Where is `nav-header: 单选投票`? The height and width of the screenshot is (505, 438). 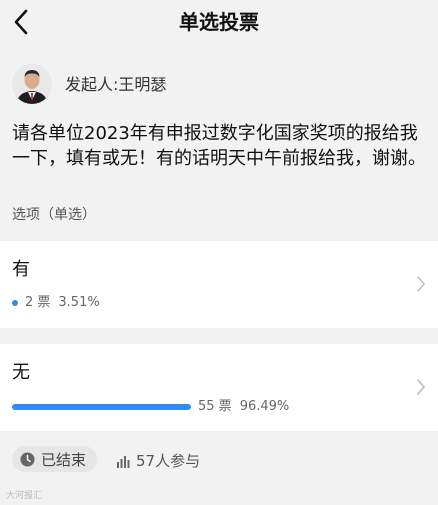
nav-header: 单选投票 is located at coordinates (219, 22).